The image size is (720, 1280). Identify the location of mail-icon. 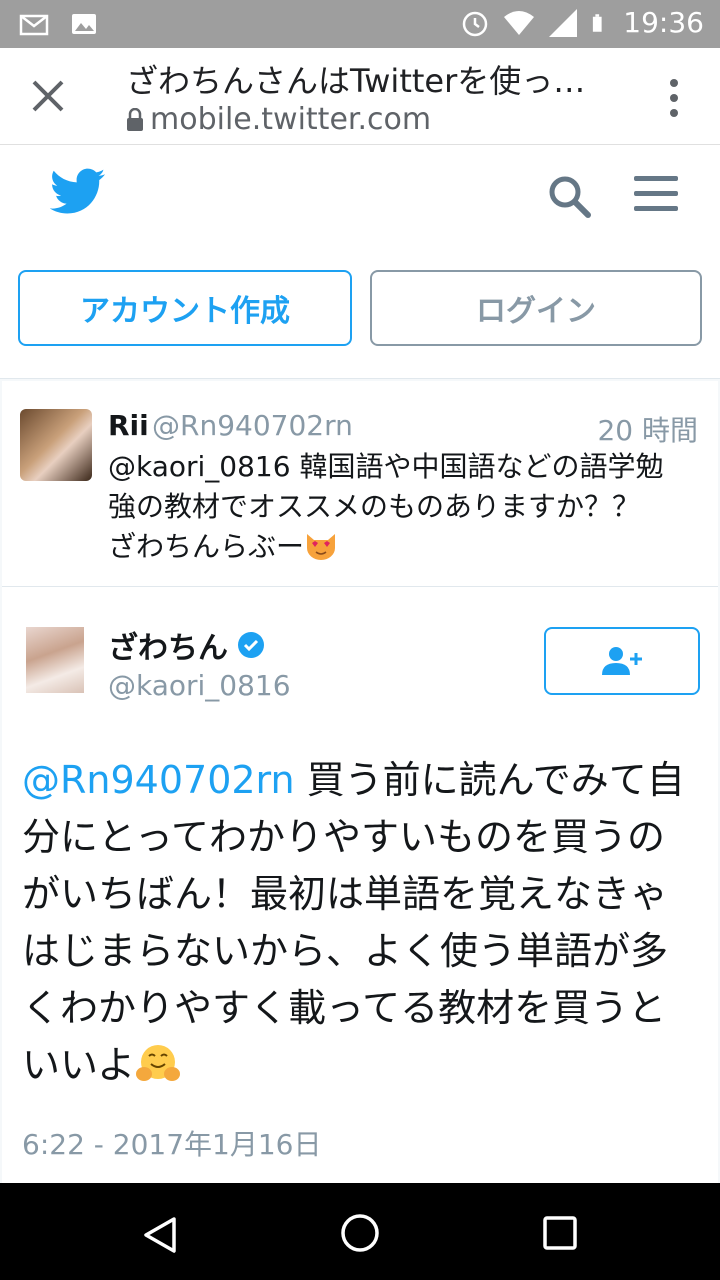
(34, 25).